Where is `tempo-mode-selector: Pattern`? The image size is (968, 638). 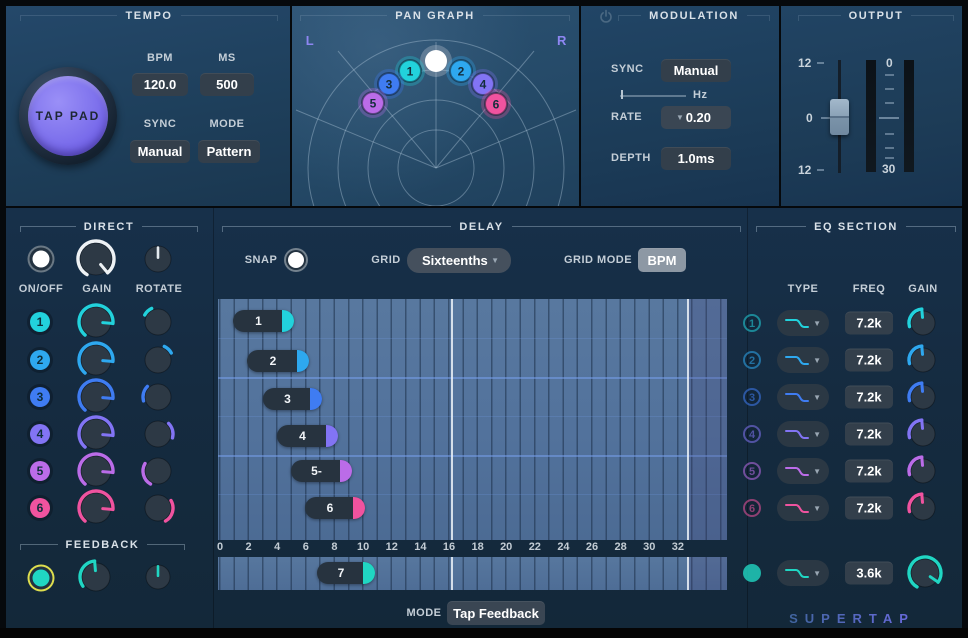 tempo-mode-selector: Pattern is located at coordinates (229, 151).